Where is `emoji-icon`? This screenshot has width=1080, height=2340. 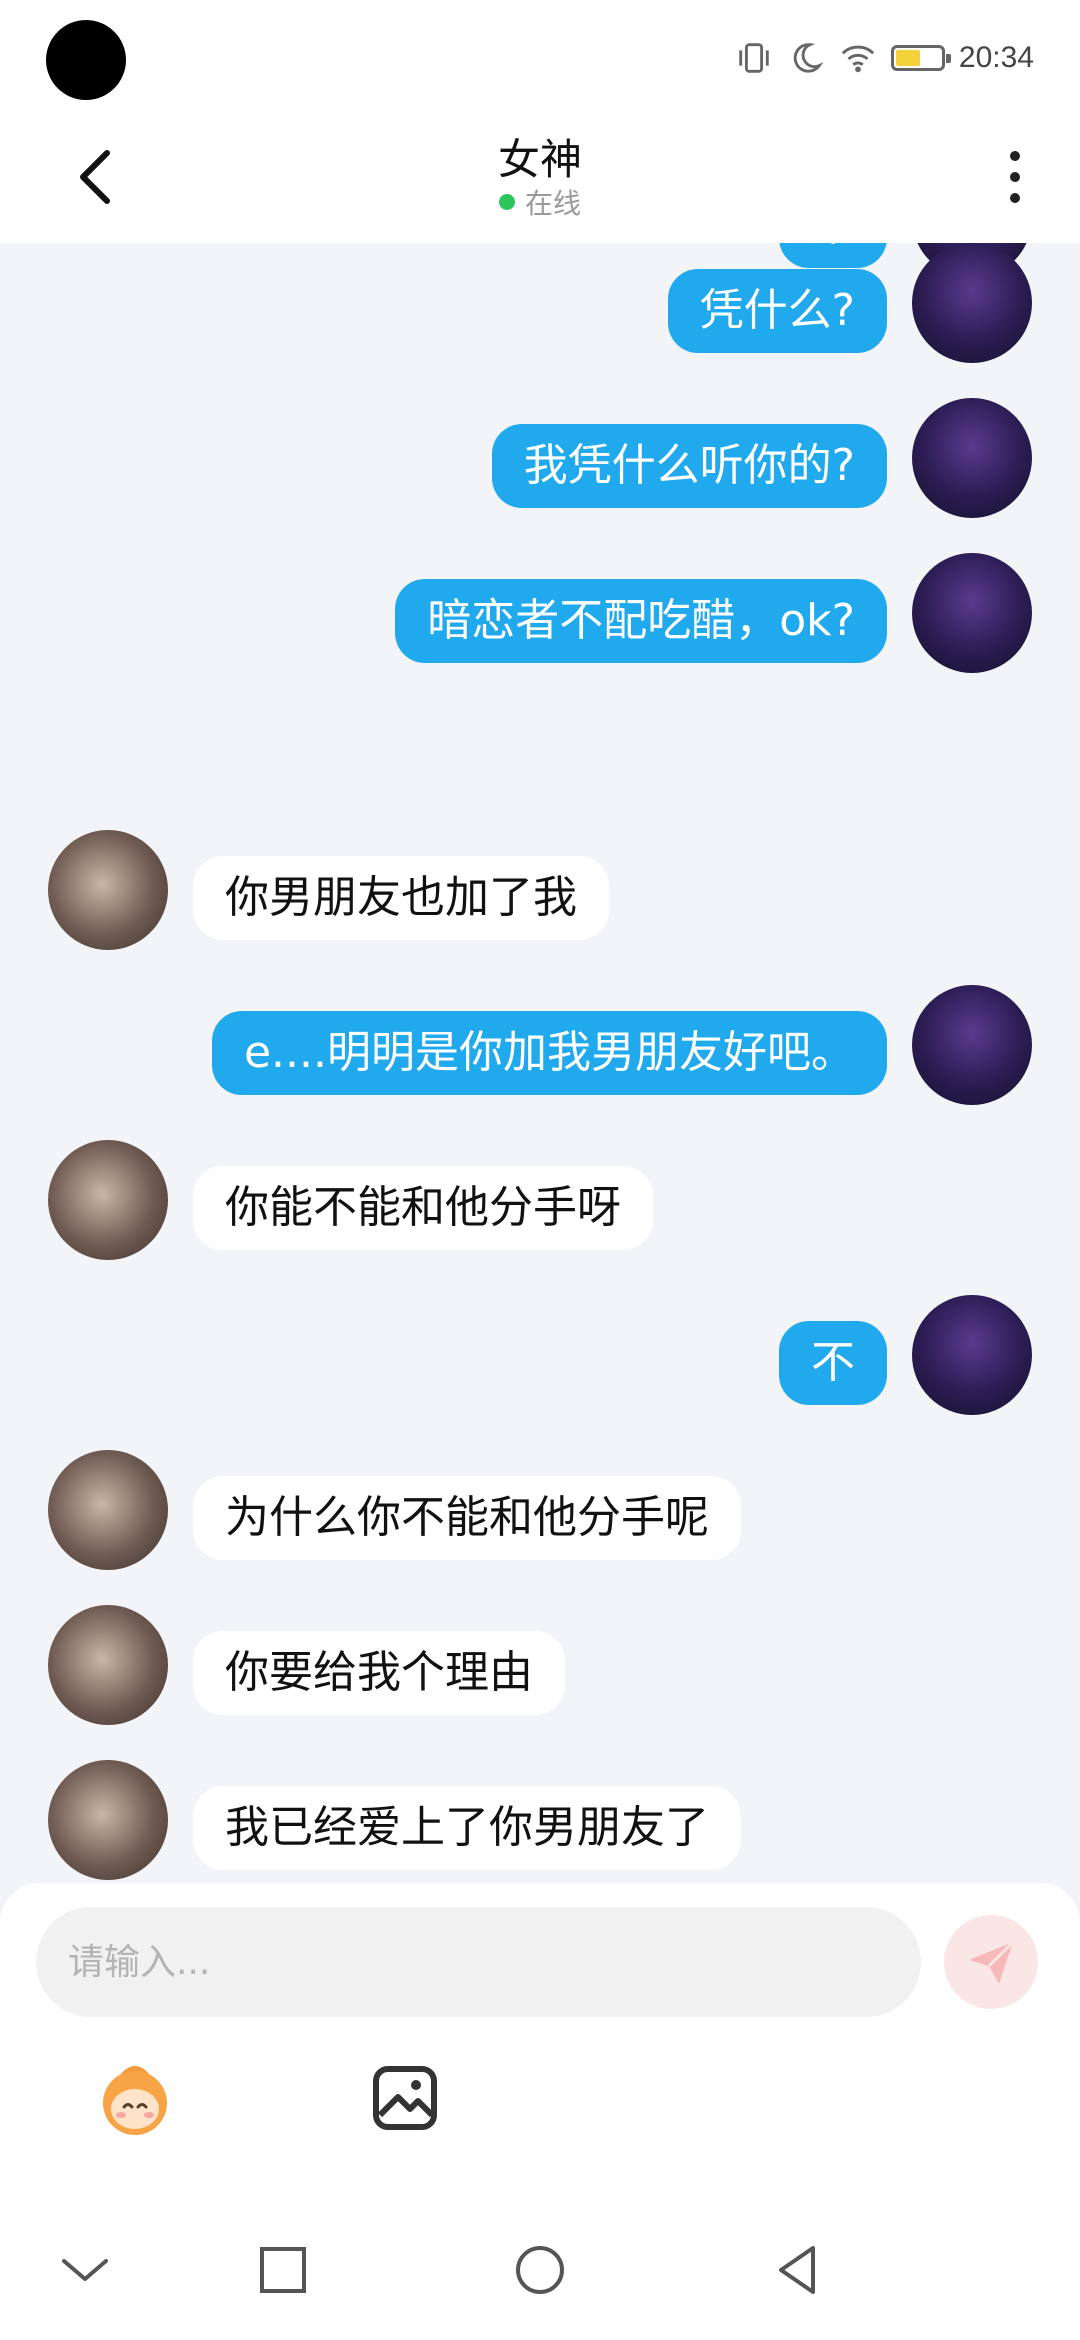
emoji-icon is located at coordinates (135, 2100).